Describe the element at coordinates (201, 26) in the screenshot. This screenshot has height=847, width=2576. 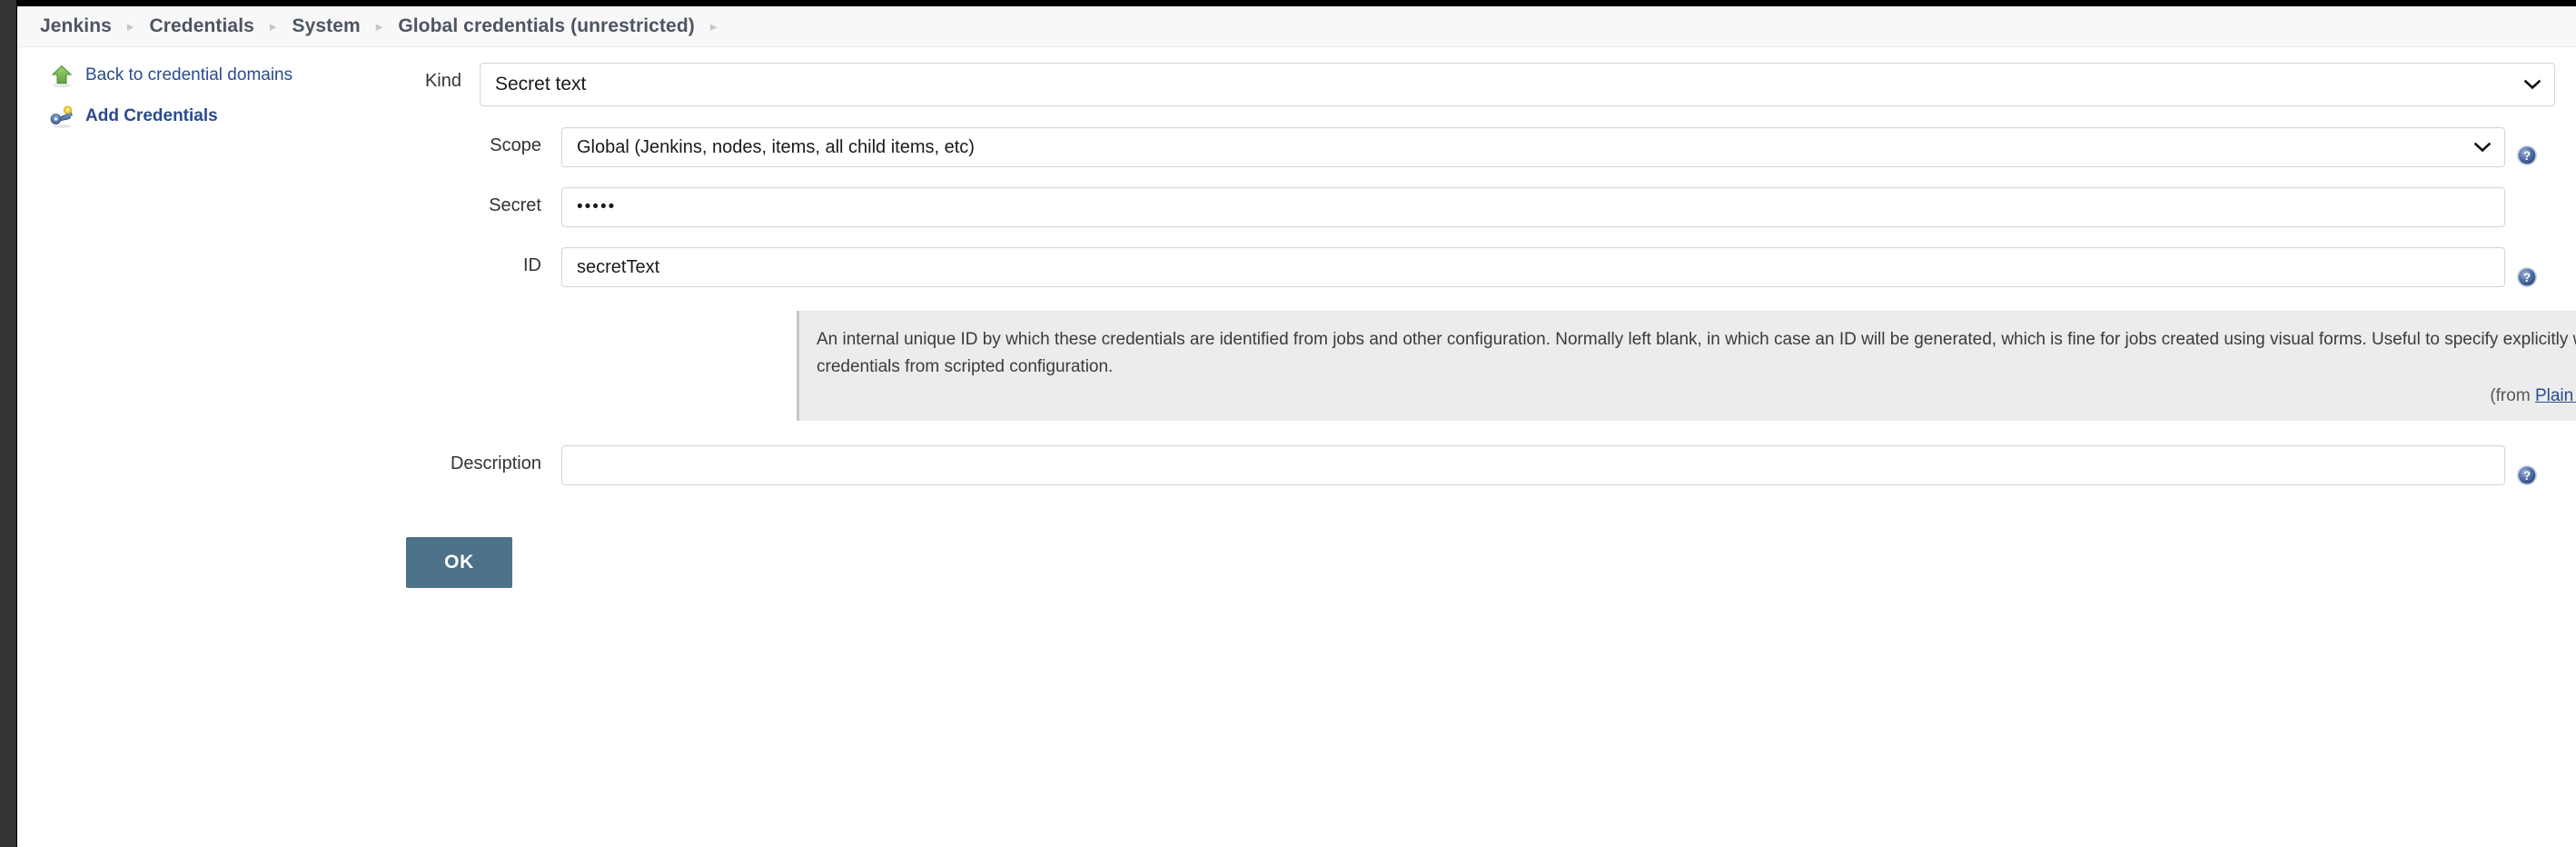
I see `breadcrumb-item-credentials: Credentials` at that location.